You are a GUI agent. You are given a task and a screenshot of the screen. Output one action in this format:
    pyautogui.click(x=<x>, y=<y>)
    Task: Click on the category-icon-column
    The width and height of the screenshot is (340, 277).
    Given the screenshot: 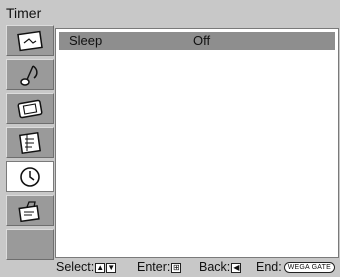 What is the action you would take?
    pyautogui.click(x=30, y=143)
    